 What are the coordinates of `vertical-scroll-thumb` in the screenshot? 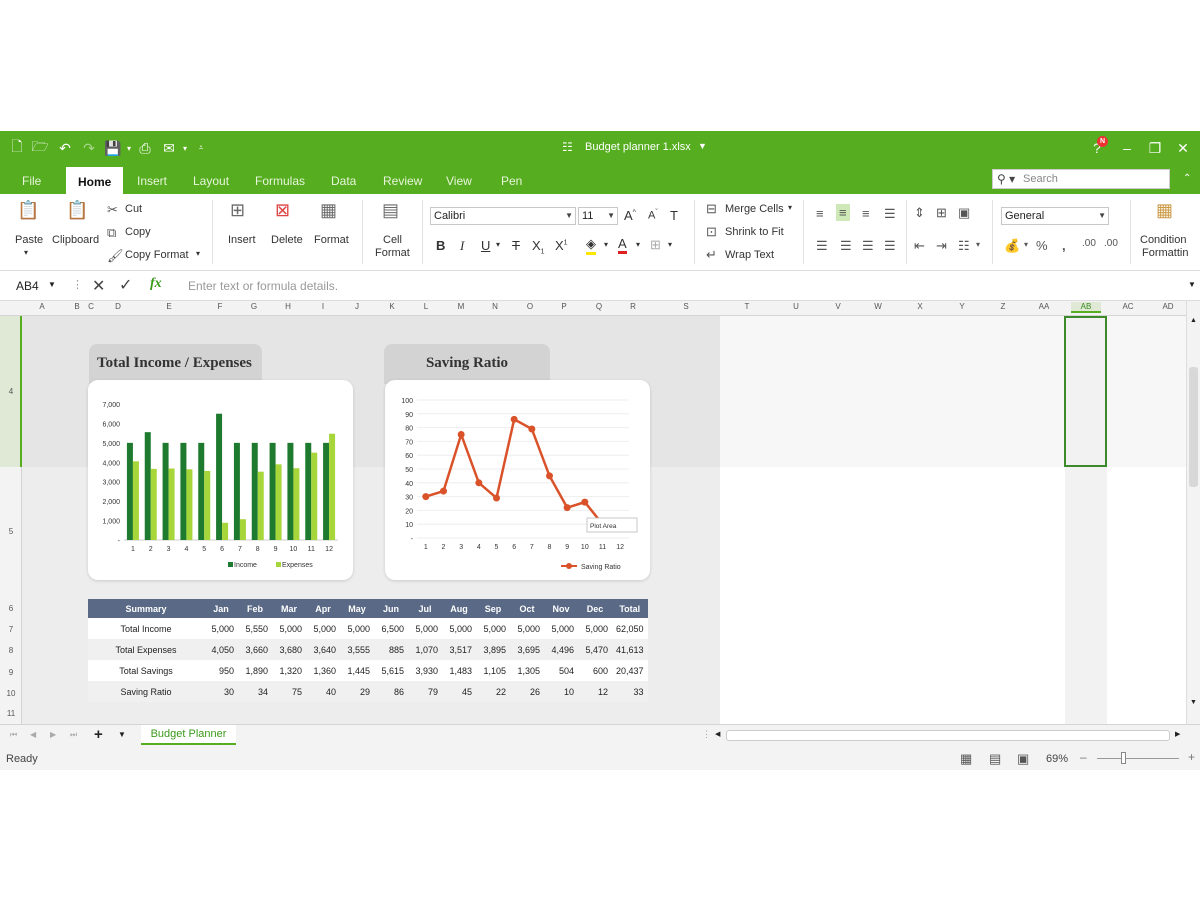 It's located at (1193, 427).